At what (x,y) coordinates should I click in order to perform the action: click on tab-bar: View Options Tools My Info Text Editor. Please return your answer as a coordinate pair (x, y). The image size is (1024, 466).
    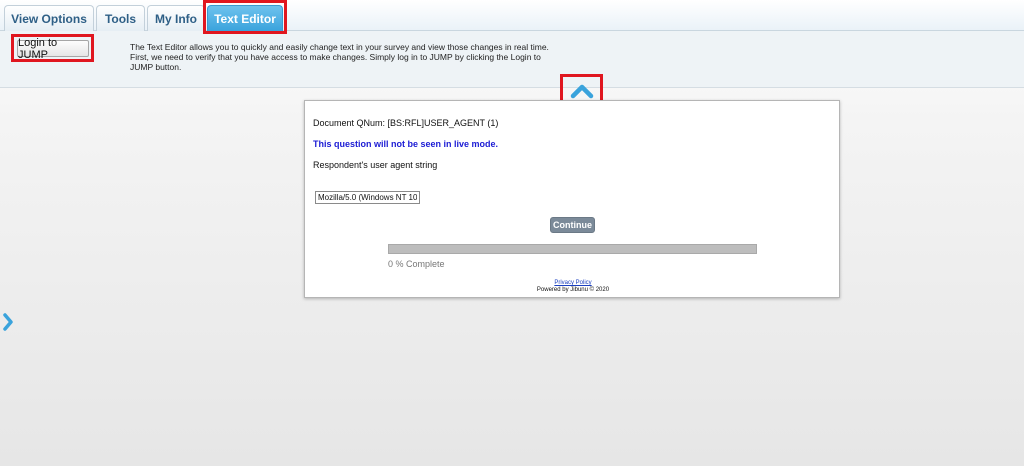
    Looking at the image, I should click on (512, 15).